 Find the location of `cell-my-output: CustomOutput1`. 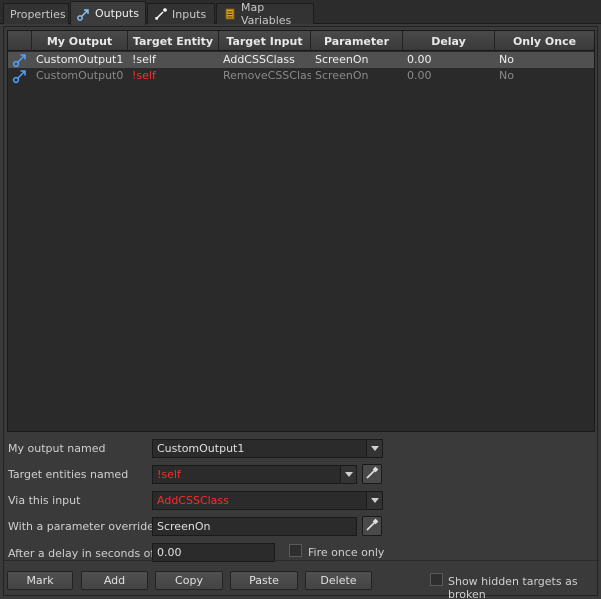

cell-my-output: CustomOutput1 is located at coordinates (80, 59).